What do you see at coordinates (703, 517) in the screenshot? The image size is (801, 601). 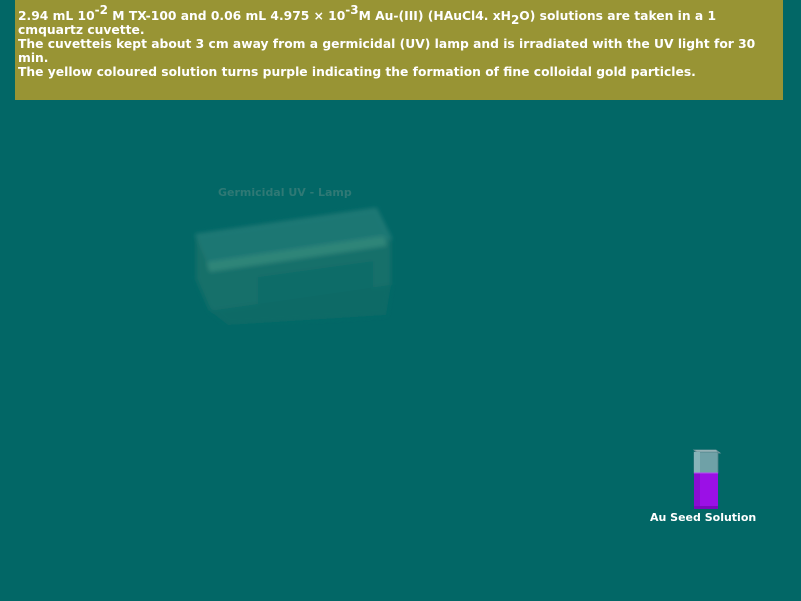 I see `cuvette-label: Au Seed Solution` at bounding box center [703, 517].